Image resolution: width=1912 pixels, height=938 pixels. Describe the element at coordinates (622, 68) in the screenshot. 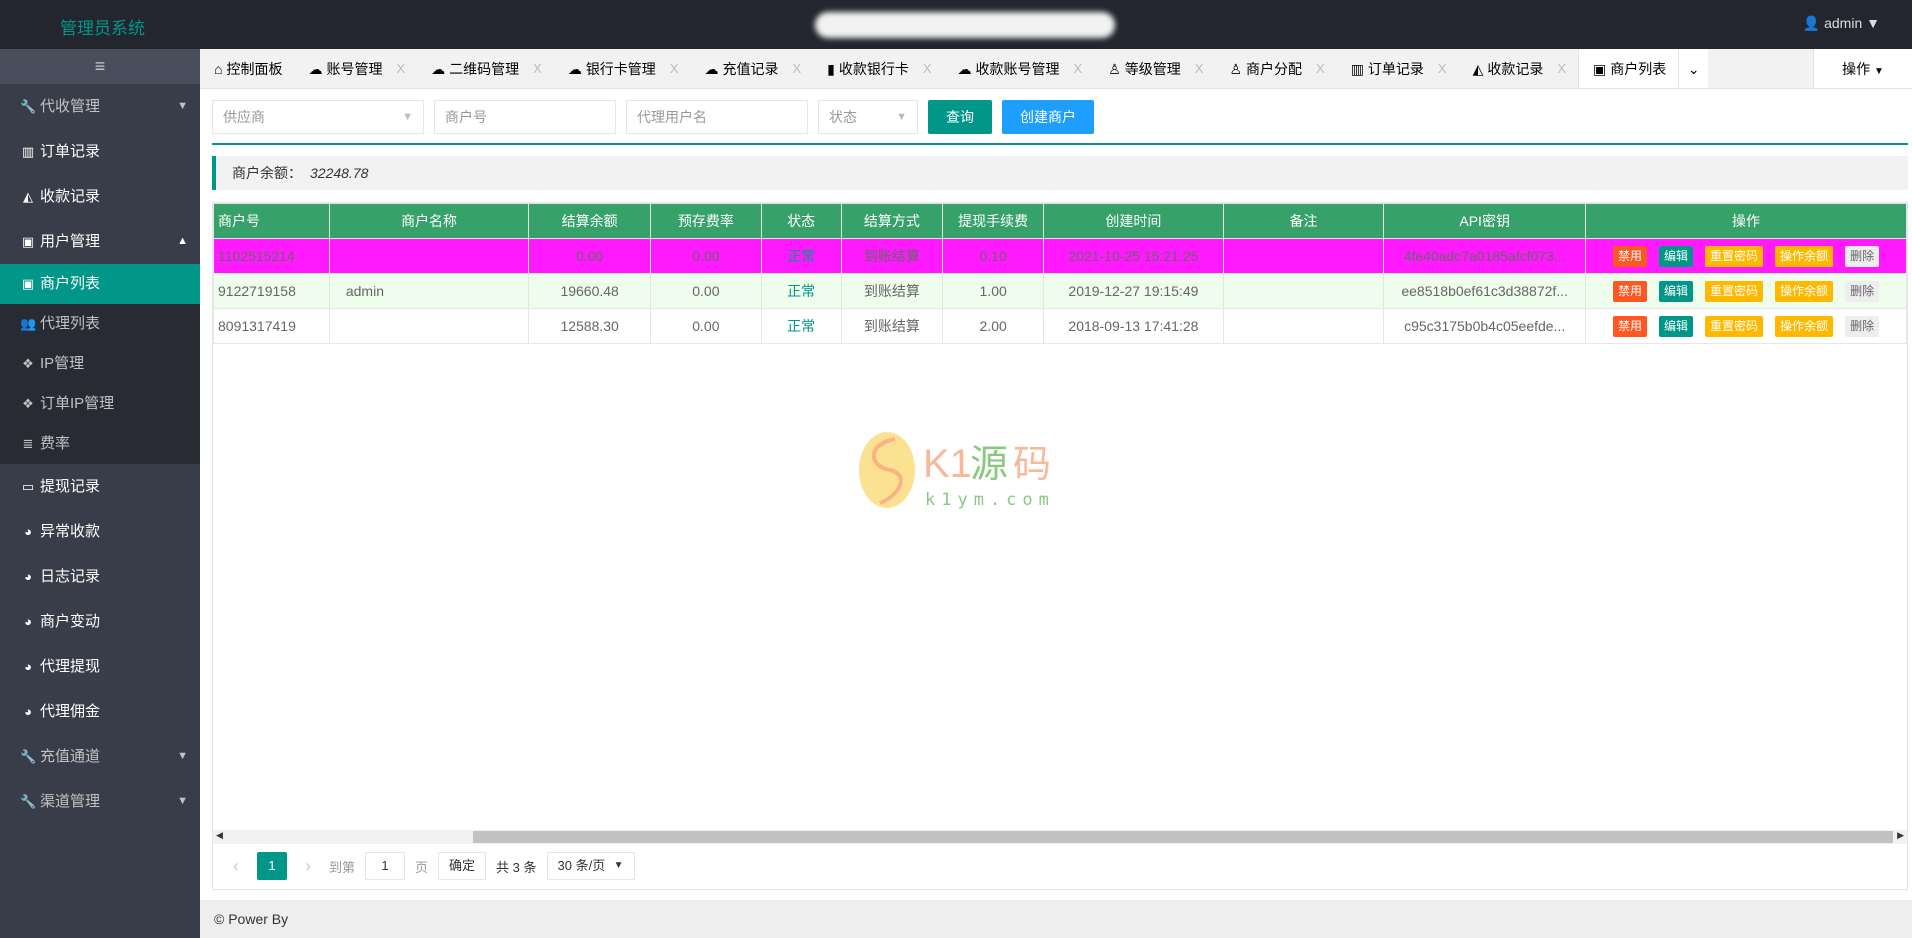

I see `tab-bank-cards: ☁ 银行卡管理 X` at that location.